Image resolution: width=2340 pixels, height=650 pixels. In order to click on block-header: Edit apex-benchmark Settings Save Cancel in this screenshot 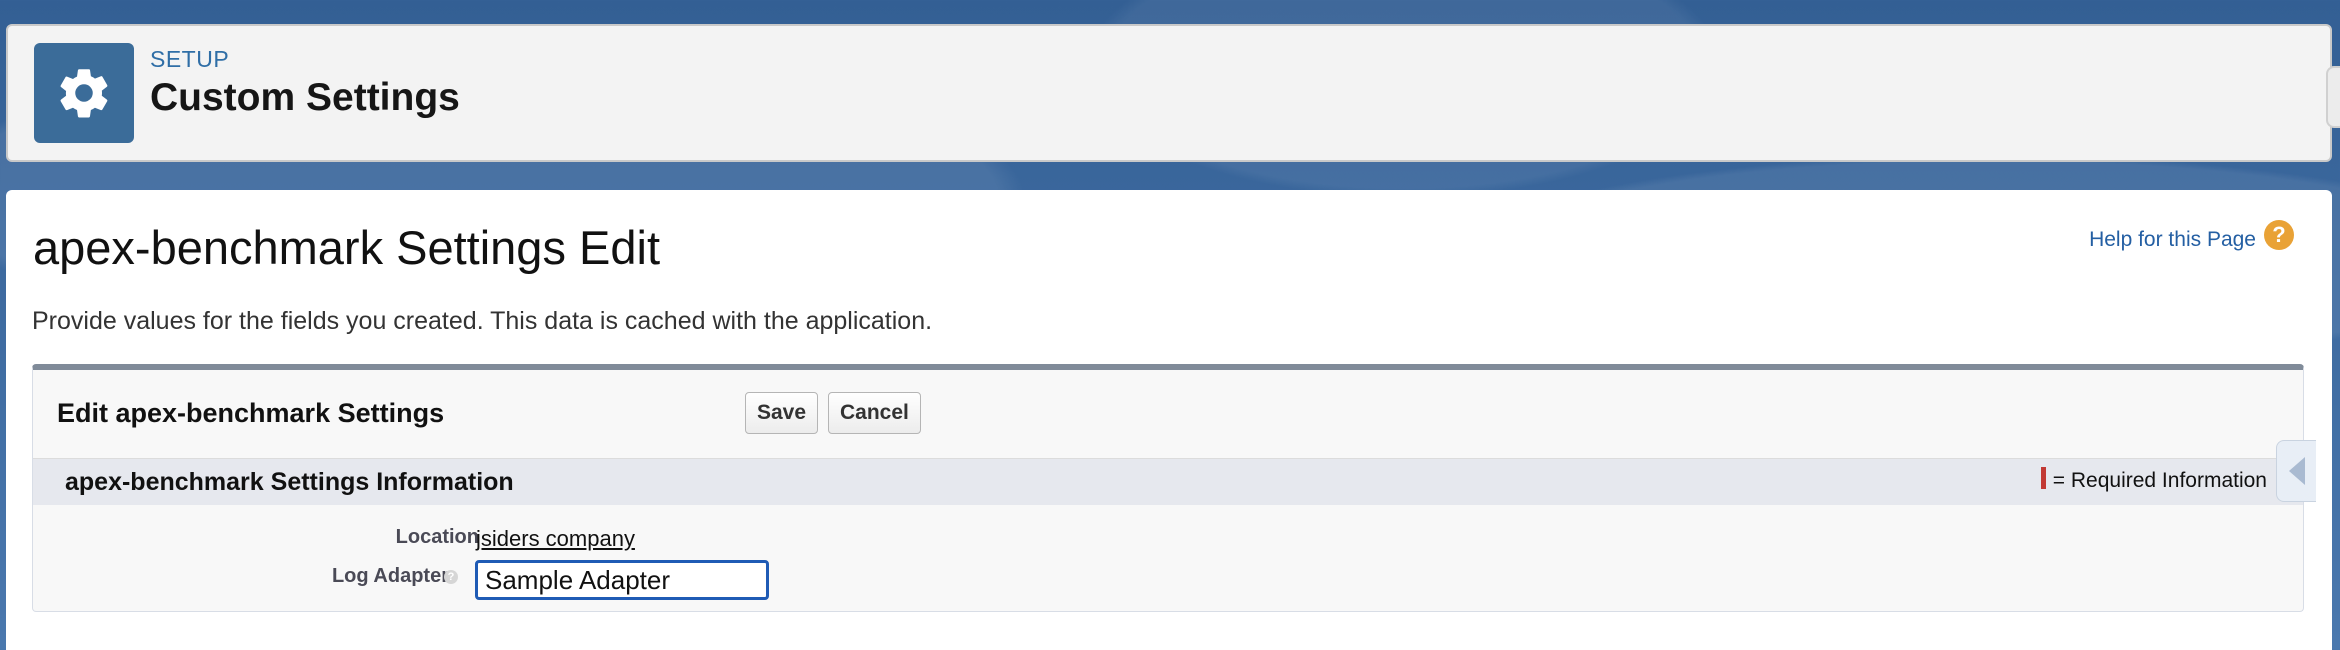, I will do `click(1168, 414)`.